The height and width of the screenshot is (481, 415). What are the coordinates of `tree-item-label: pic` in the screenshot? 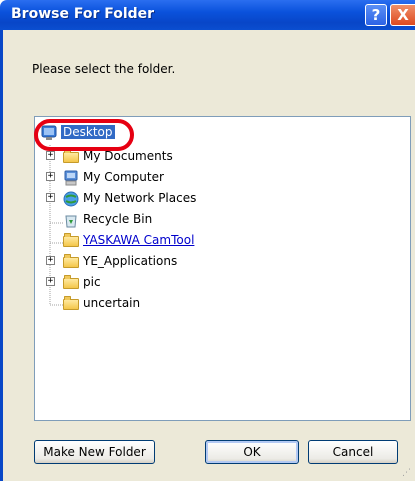 It's located at (92, 282).